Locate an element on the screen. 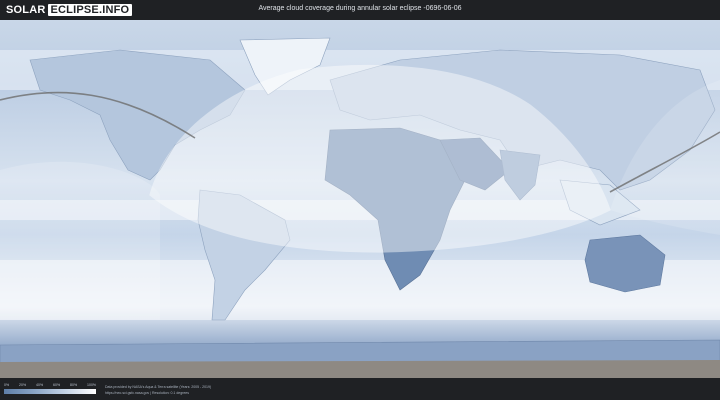 The height and width of the screenshot is (400, 720). legend-tick: 60% is located at coordinates (57, 385).